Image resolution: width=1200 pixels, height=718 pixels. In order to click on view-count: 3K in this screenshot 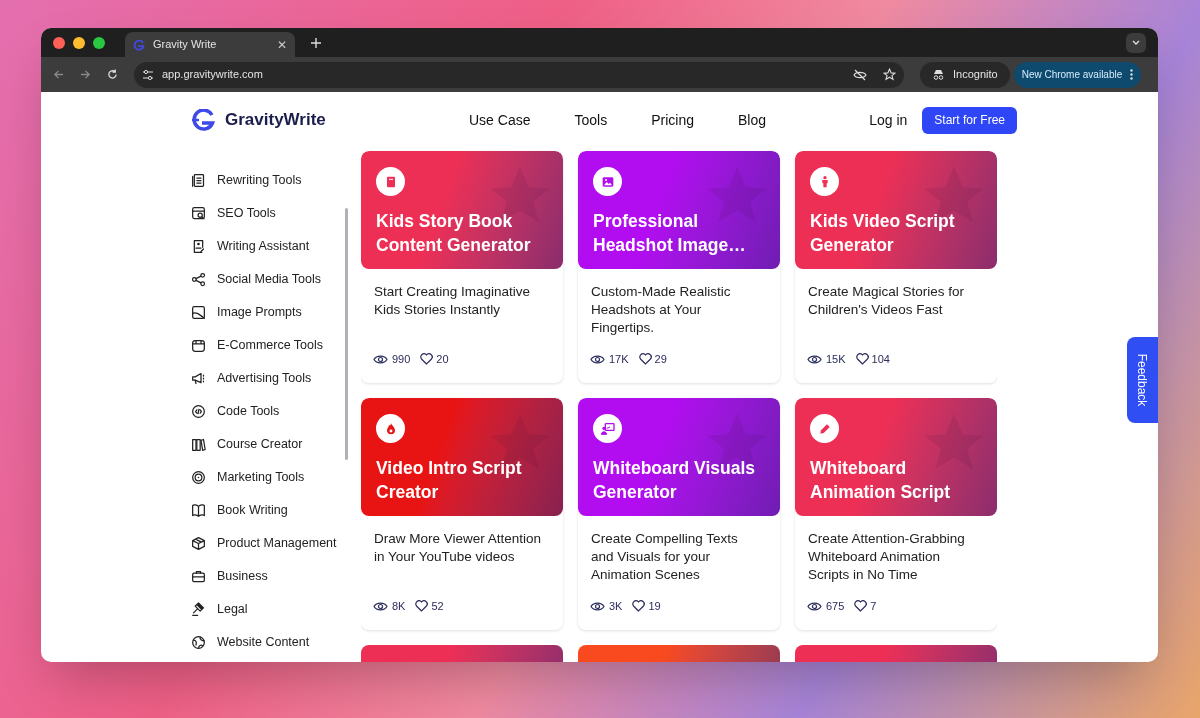, I will do `click(616, 606)`.